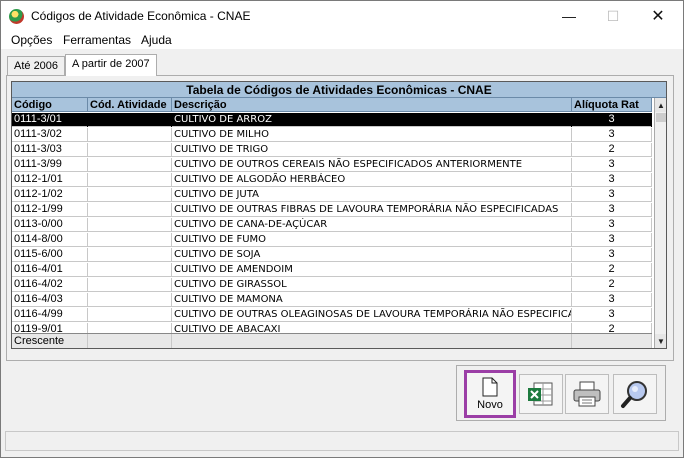  What do you see at coordinates (490, 405) in the screenshot?
I see `novo-label: Novo` at bounding box center [490, 405].